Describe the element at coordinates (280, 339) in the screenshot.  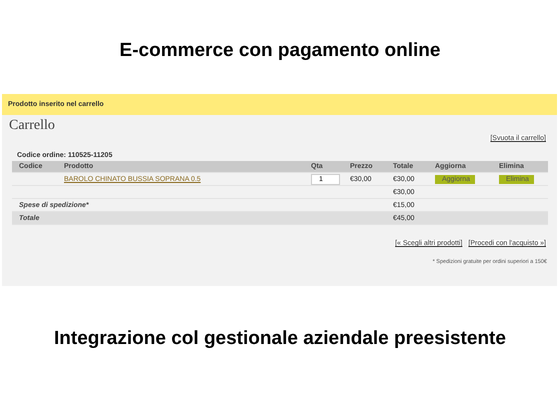
I see `slide-heading: Integrazione col gestionale aziendale preesistente` at that location.